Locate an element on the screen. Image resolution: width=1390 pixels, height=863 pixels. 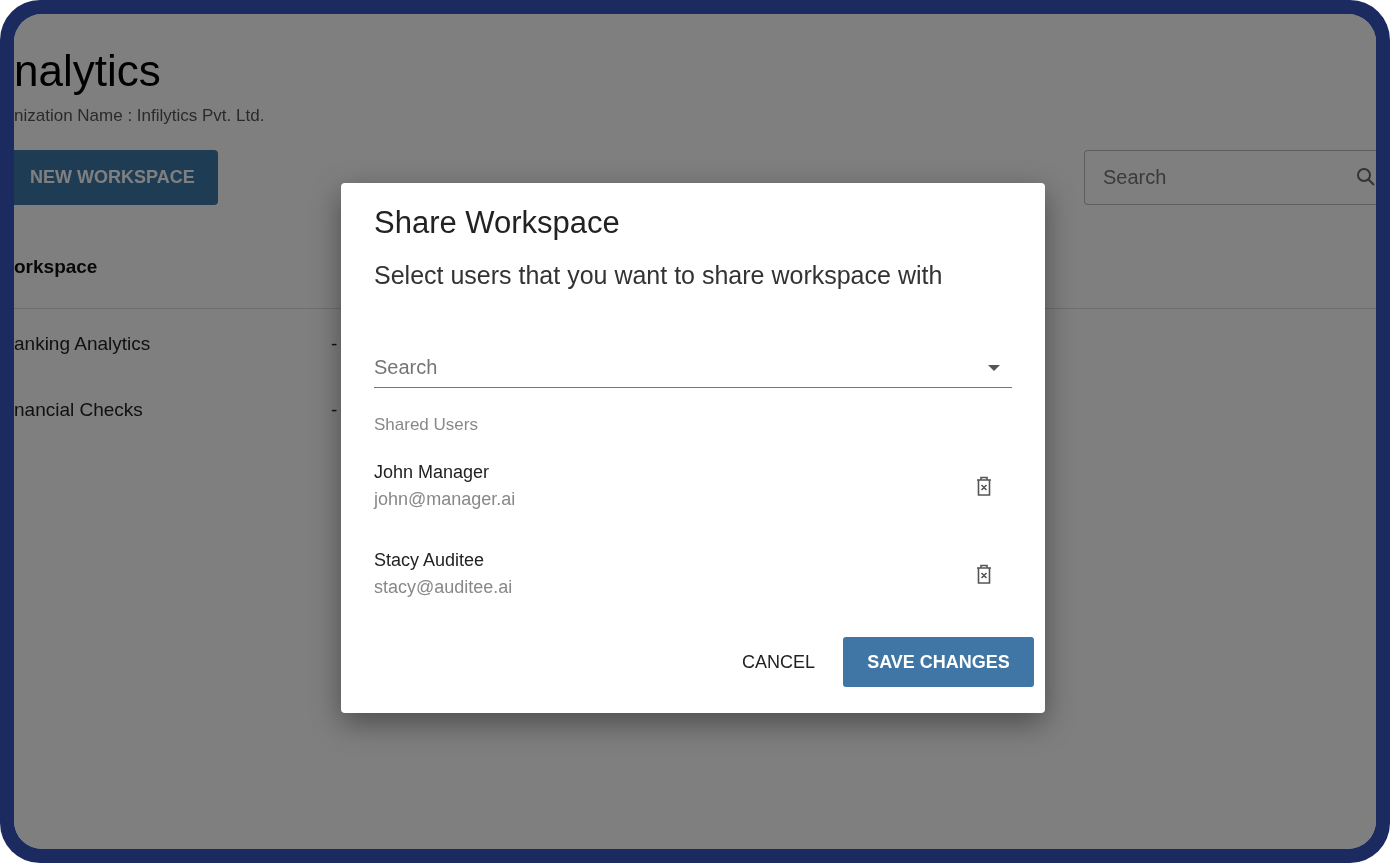
user-search-field: Search is located at coordinates (693, 368).